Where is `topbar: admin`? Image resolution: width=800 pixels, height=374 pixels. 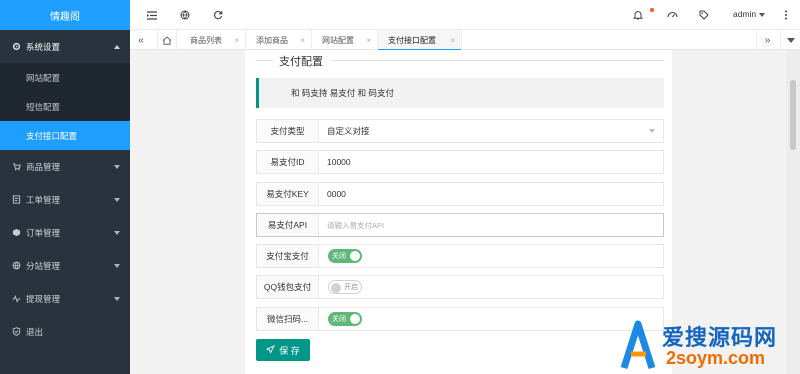
topbar: admin is located at coordinates (465, 15).